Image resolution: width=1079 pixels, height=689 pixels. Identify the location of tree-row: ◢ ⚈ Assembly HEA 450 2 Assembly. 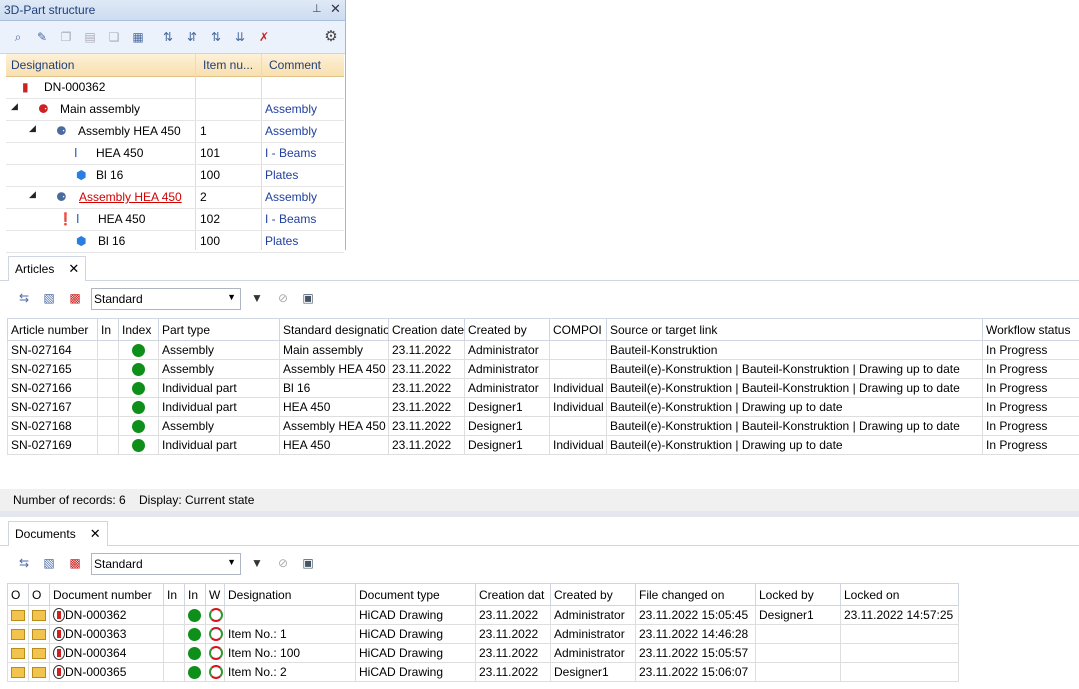
(175, 197).